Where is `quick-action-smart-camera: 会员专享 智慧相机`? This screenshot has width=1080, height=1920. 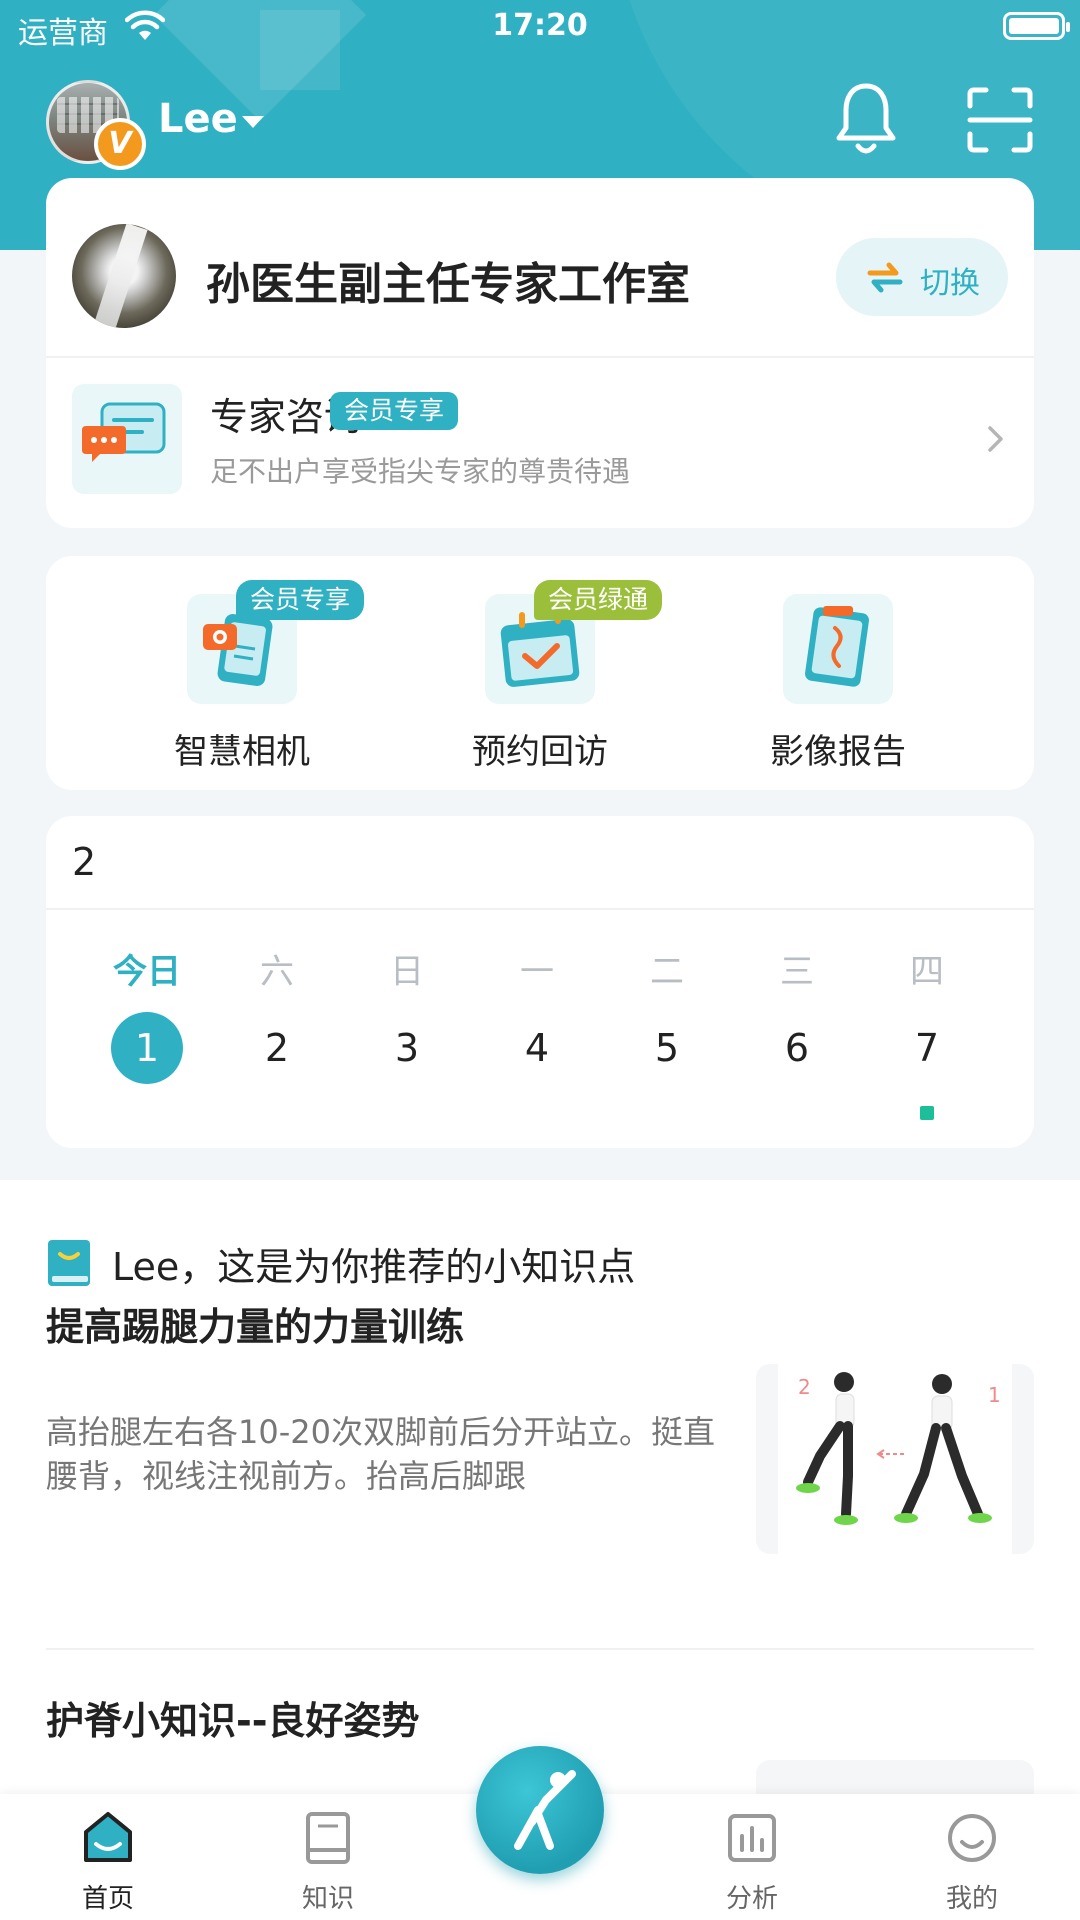 quick-action-smart-camera: 会员专享 智慧相机 is located at coordinates (248, 673).